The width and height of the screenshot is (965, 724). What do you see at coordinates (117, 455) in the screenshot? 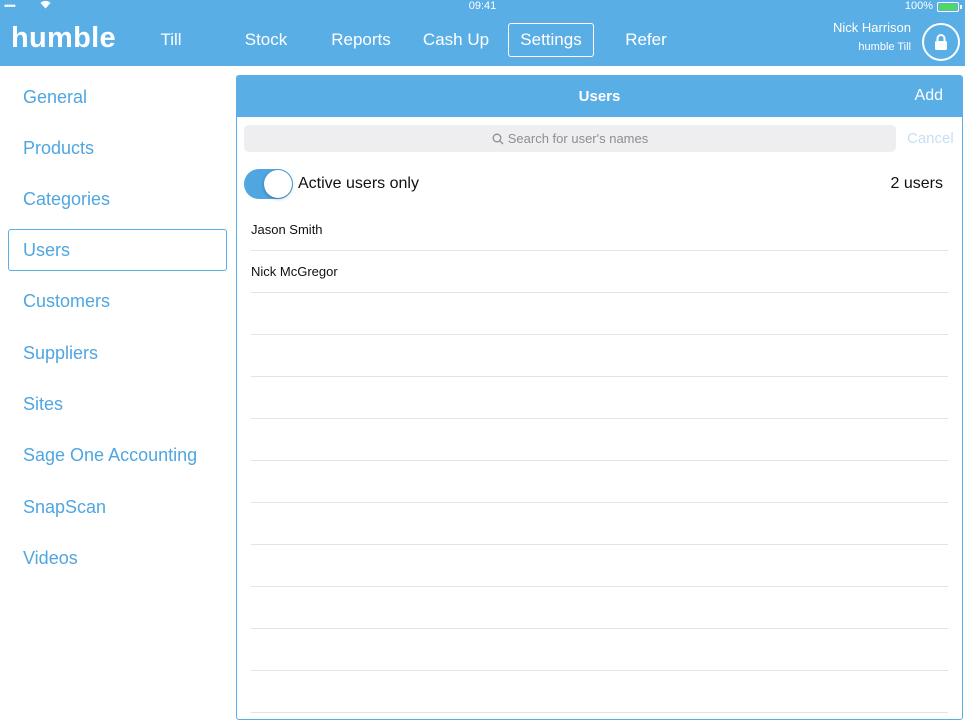
I see `sidebar-item-sage-one-accounting: Sage One Accounting` at bounding box center [117, 455].